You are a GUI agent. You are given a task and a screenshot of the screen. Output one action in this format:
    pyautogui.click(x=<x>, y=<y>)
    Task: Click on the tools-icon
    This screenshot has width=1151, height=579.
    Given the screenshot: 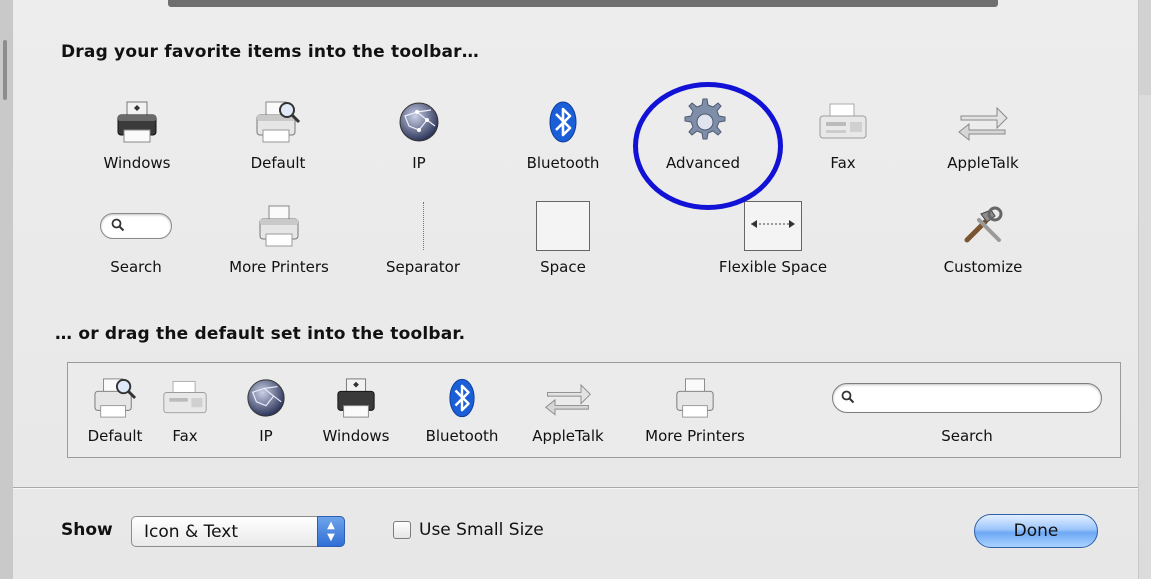 What is the action you would take?
    pyautogui.click(x=983, y=226)
    